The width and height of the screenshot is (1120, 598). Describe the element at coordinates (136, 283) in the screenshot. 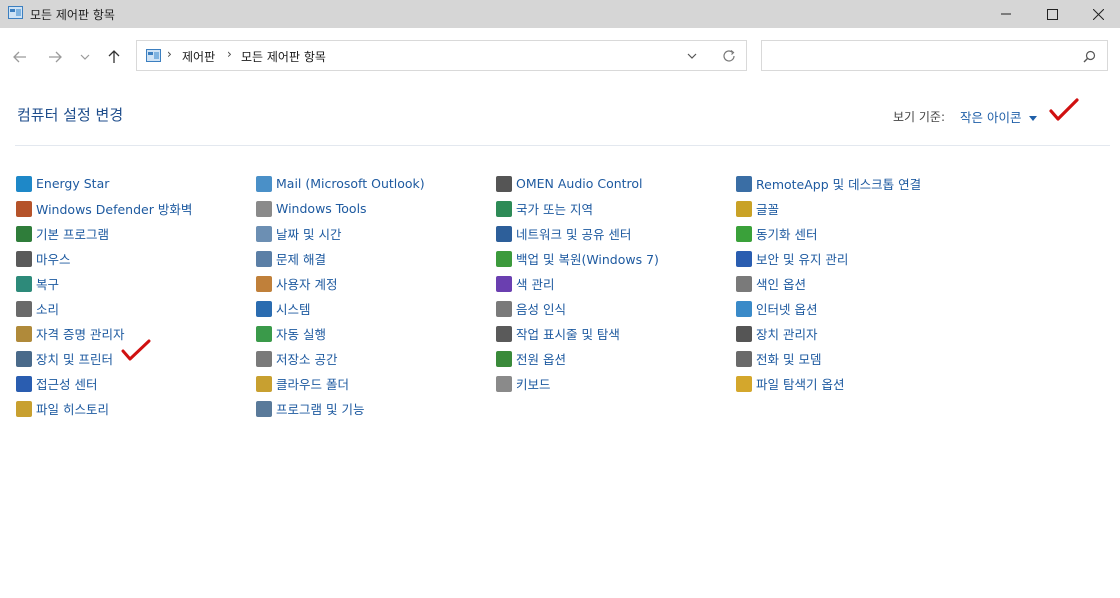

I see `control-panel-item: 복구` at that location.